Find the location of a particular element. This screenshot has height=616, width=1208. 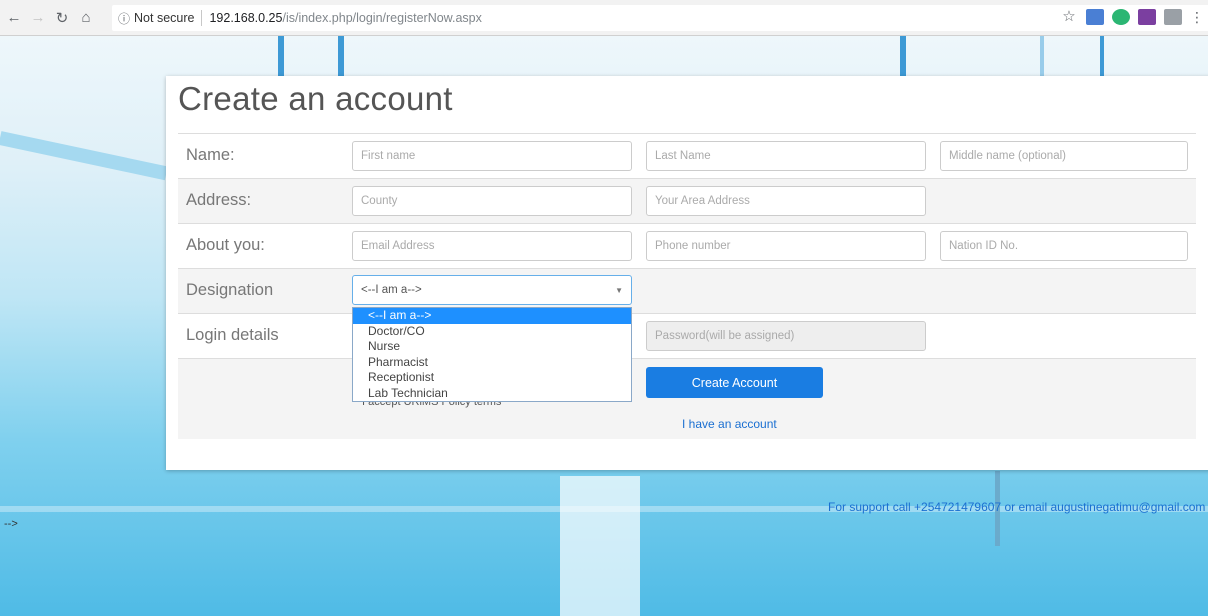

name-label: Name: is located at coordinates (210, 155).